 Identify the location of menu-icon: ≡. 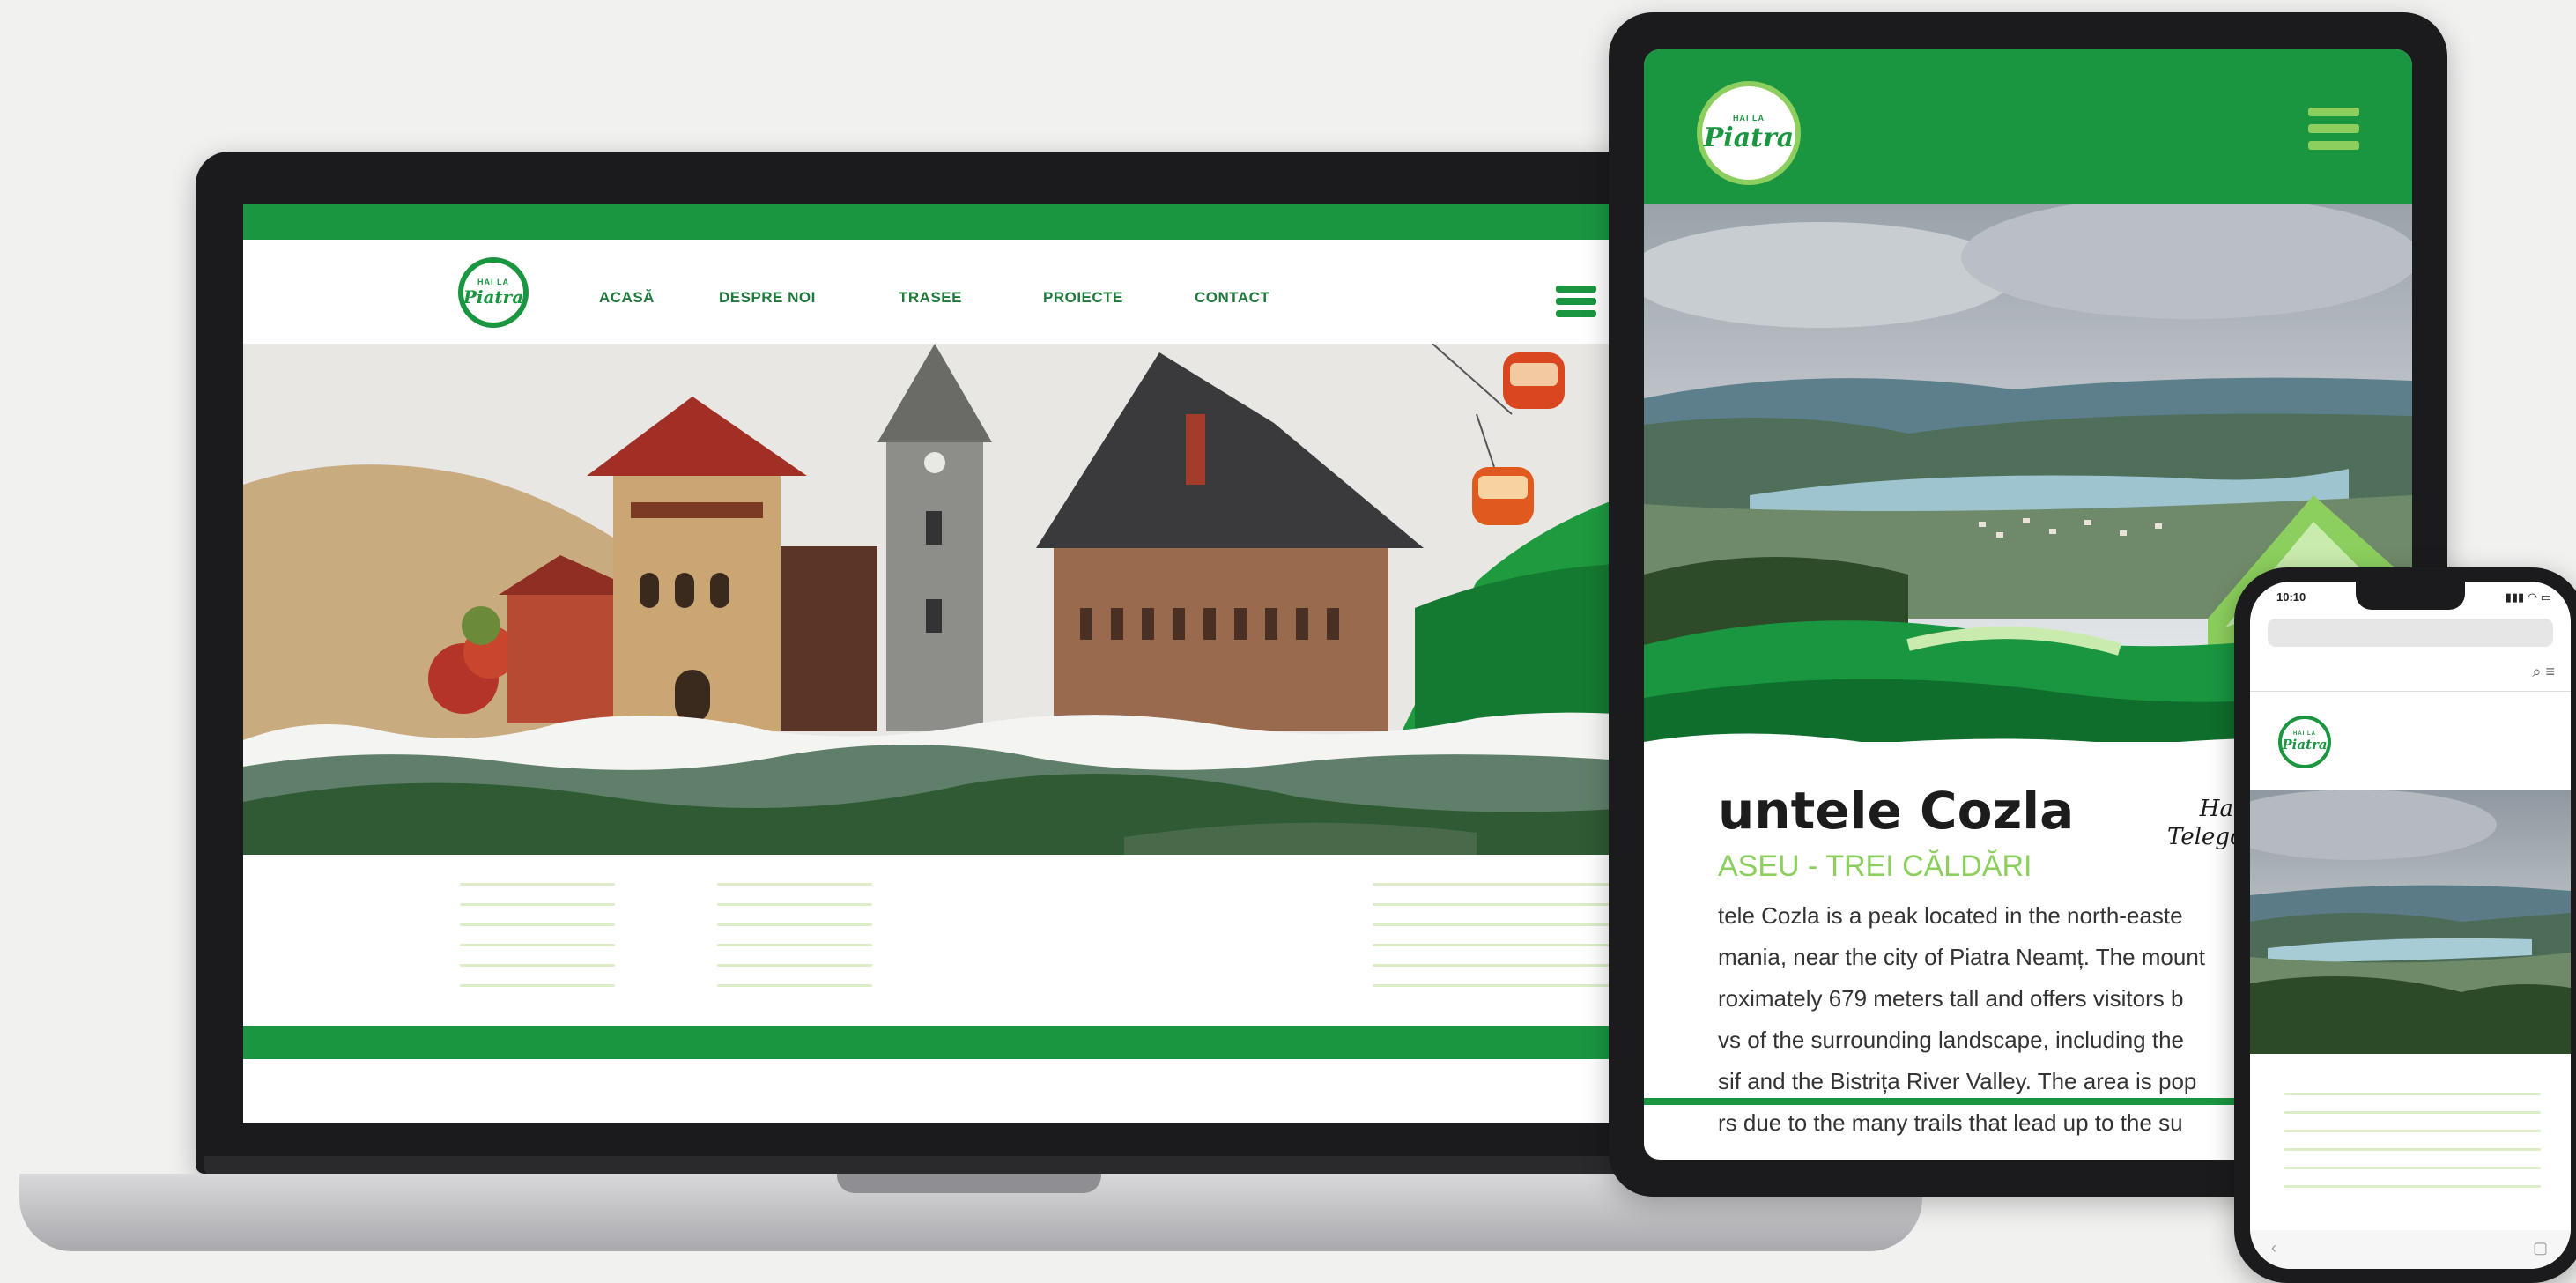
(2550, 671).